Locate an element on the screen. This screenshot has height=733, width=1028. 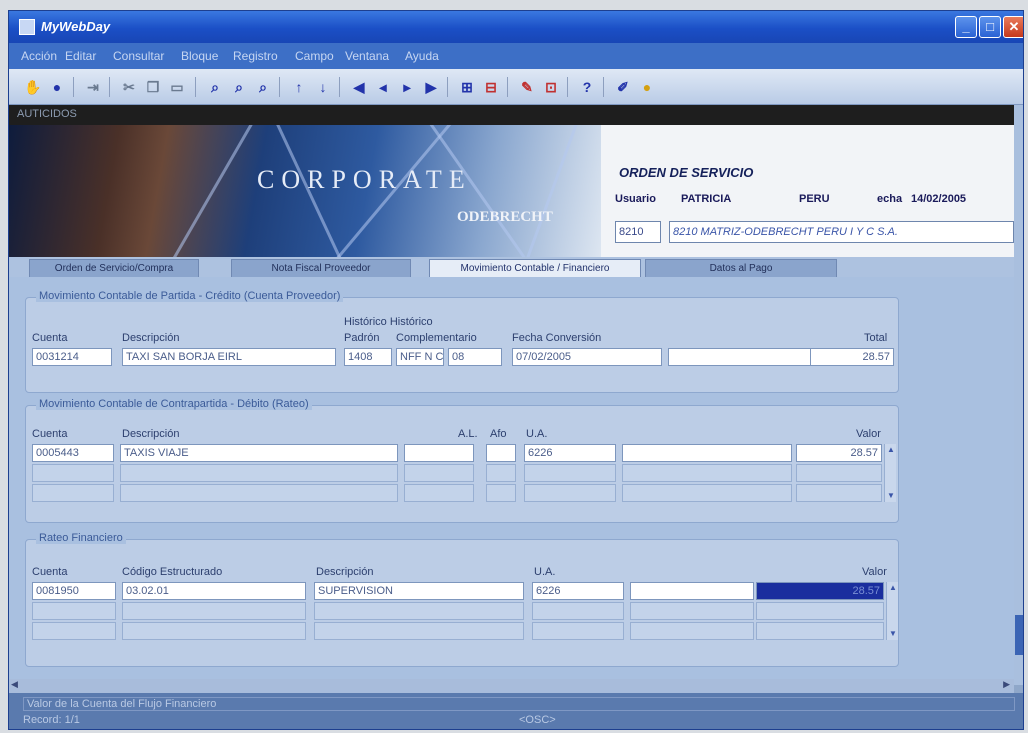
window-vertical-scrollbar is located at coordinates (1018, 395).